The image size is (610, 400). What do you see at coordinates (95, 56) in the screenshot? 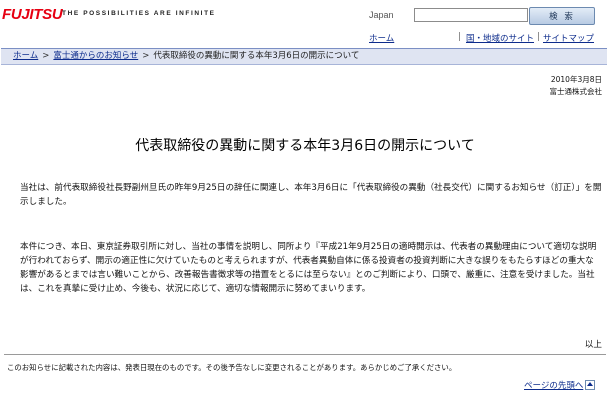
I see `breadcrumb-news-link: 富士通からのお知らせ` at bounding box center [95, 56].